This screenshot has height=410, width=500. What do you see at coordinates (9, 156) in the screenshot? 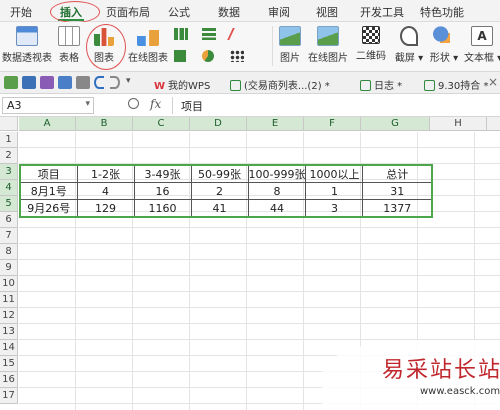
I see `row-header: 2` at bounding box center [9, 156].